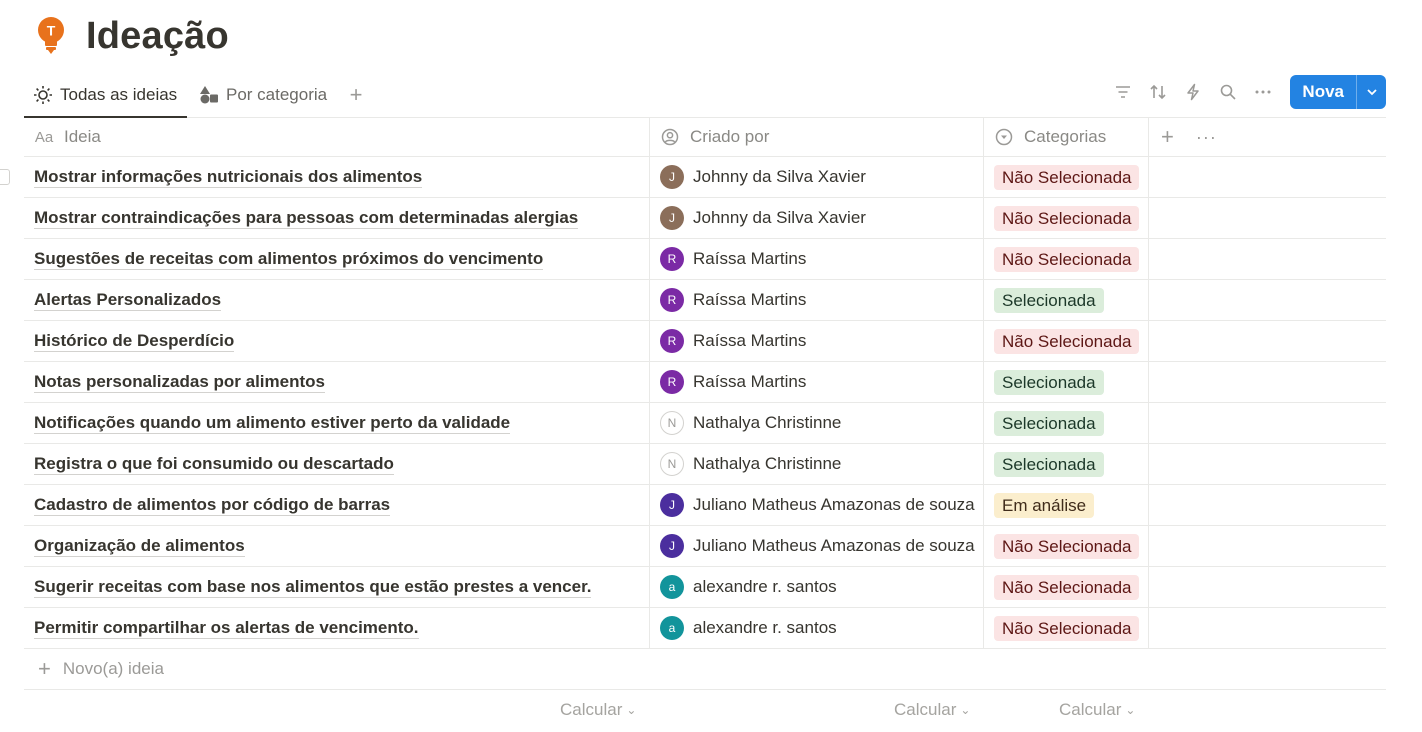 The width and height of the screenshot is (1422, 732). What do you see at coordinates (5, 177) in the screenshot?
I see `row-checkbox` at bounding box center [5, 177].